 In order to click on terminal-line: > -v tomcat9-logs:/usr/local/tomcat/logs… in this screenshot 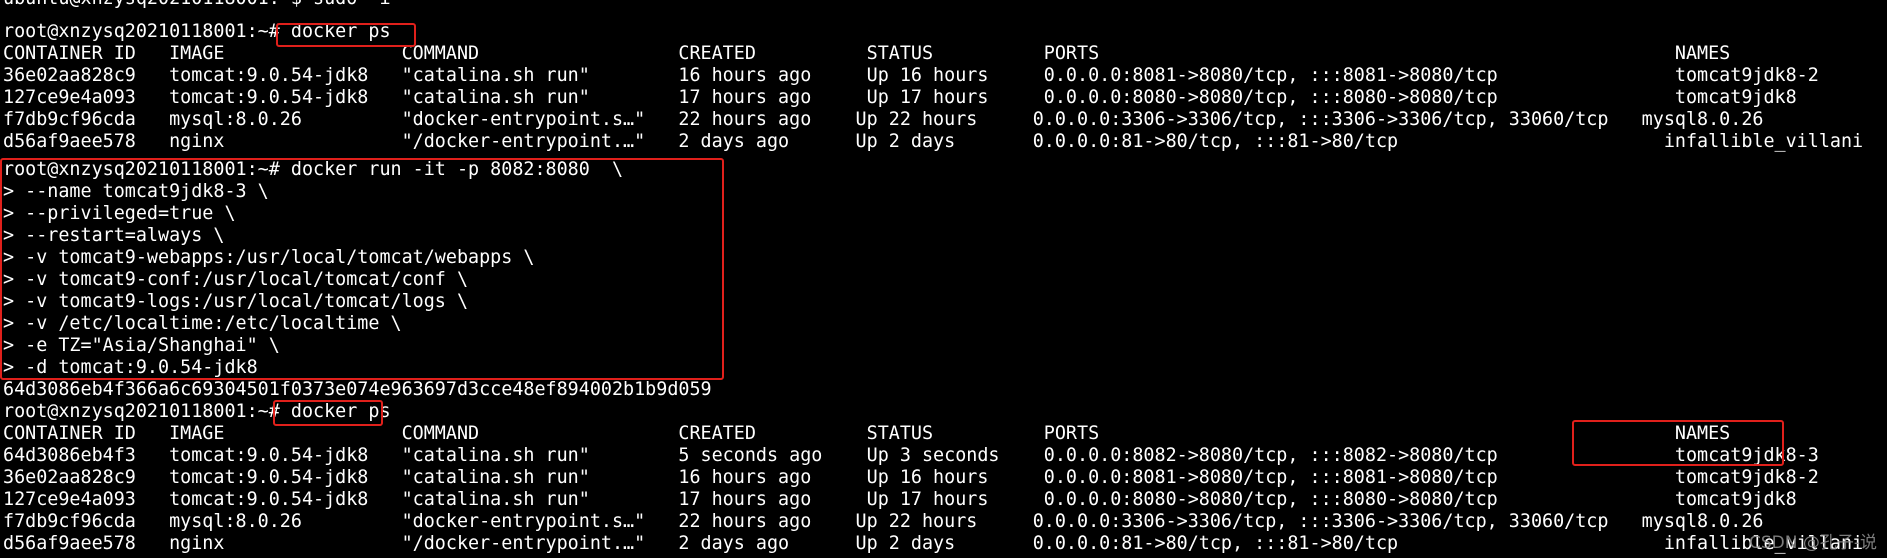, I will do `click(236, 301)`.